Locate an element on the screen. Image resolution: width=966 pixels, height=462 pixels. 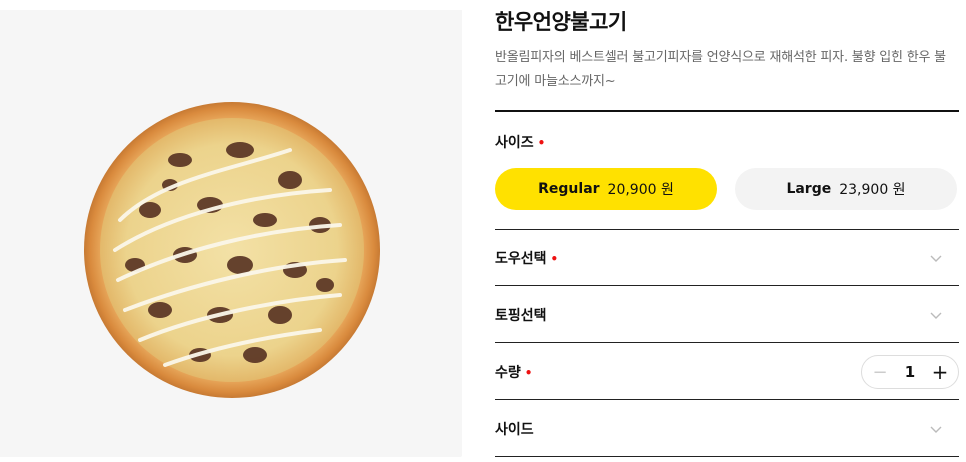
quantity-stepper: − 1 + is located at coordinates (910, 372).